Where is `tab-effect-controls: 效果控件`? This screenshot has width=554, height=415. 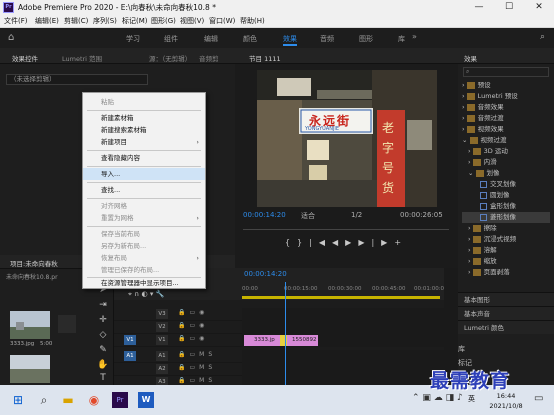
tab-effect-controls: 效果控件 is located at coordinates (25, 58).